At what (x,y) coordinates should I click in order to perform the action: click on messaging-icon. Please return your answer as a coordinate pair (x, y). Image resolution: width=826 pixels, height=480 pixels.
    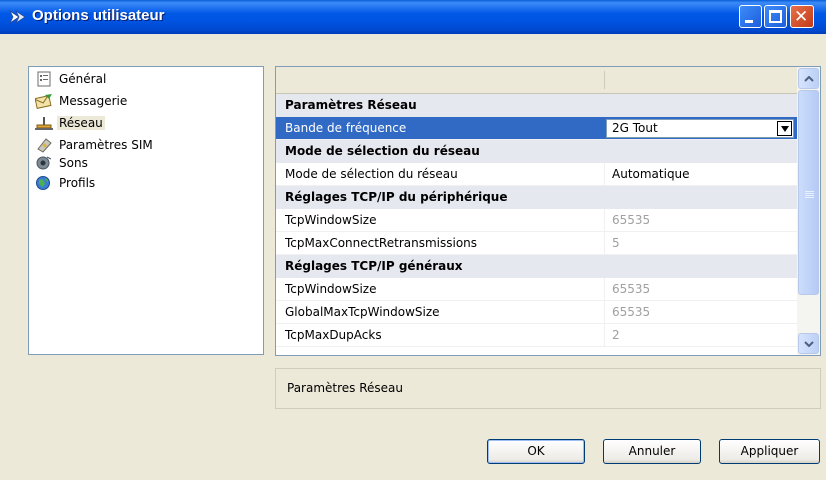
    Looking at the image, I should click on (43, 101).